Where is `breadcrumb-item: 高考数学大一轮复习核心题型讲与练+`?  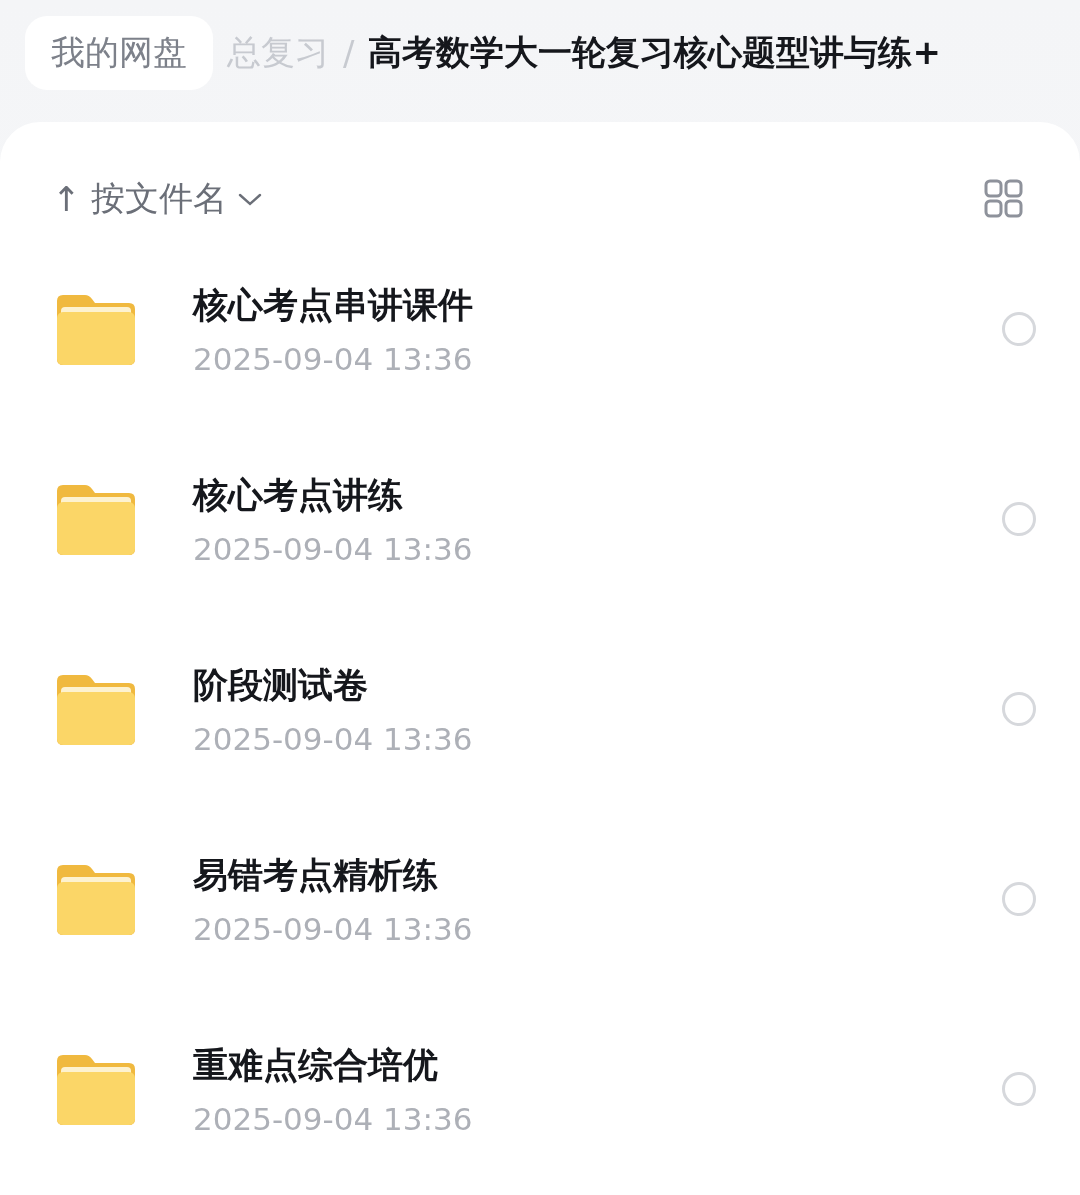 breadcrumb-item: 高考数学大一轮复习核心题型讲与练+ is located at coordinates (654, 52).